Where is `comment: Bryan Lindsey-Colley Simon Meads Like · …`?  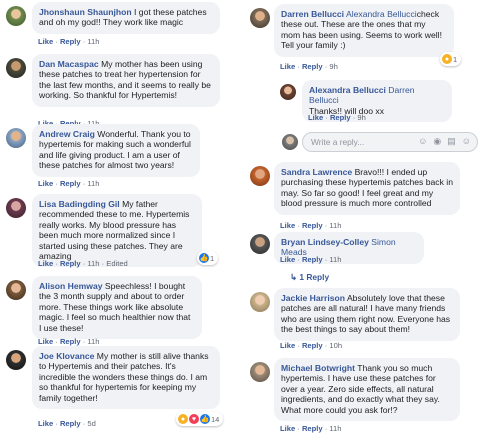 comment: Bryan Lindsey-Colley Simon Meads Like · … is located at coordinates (362, 260).